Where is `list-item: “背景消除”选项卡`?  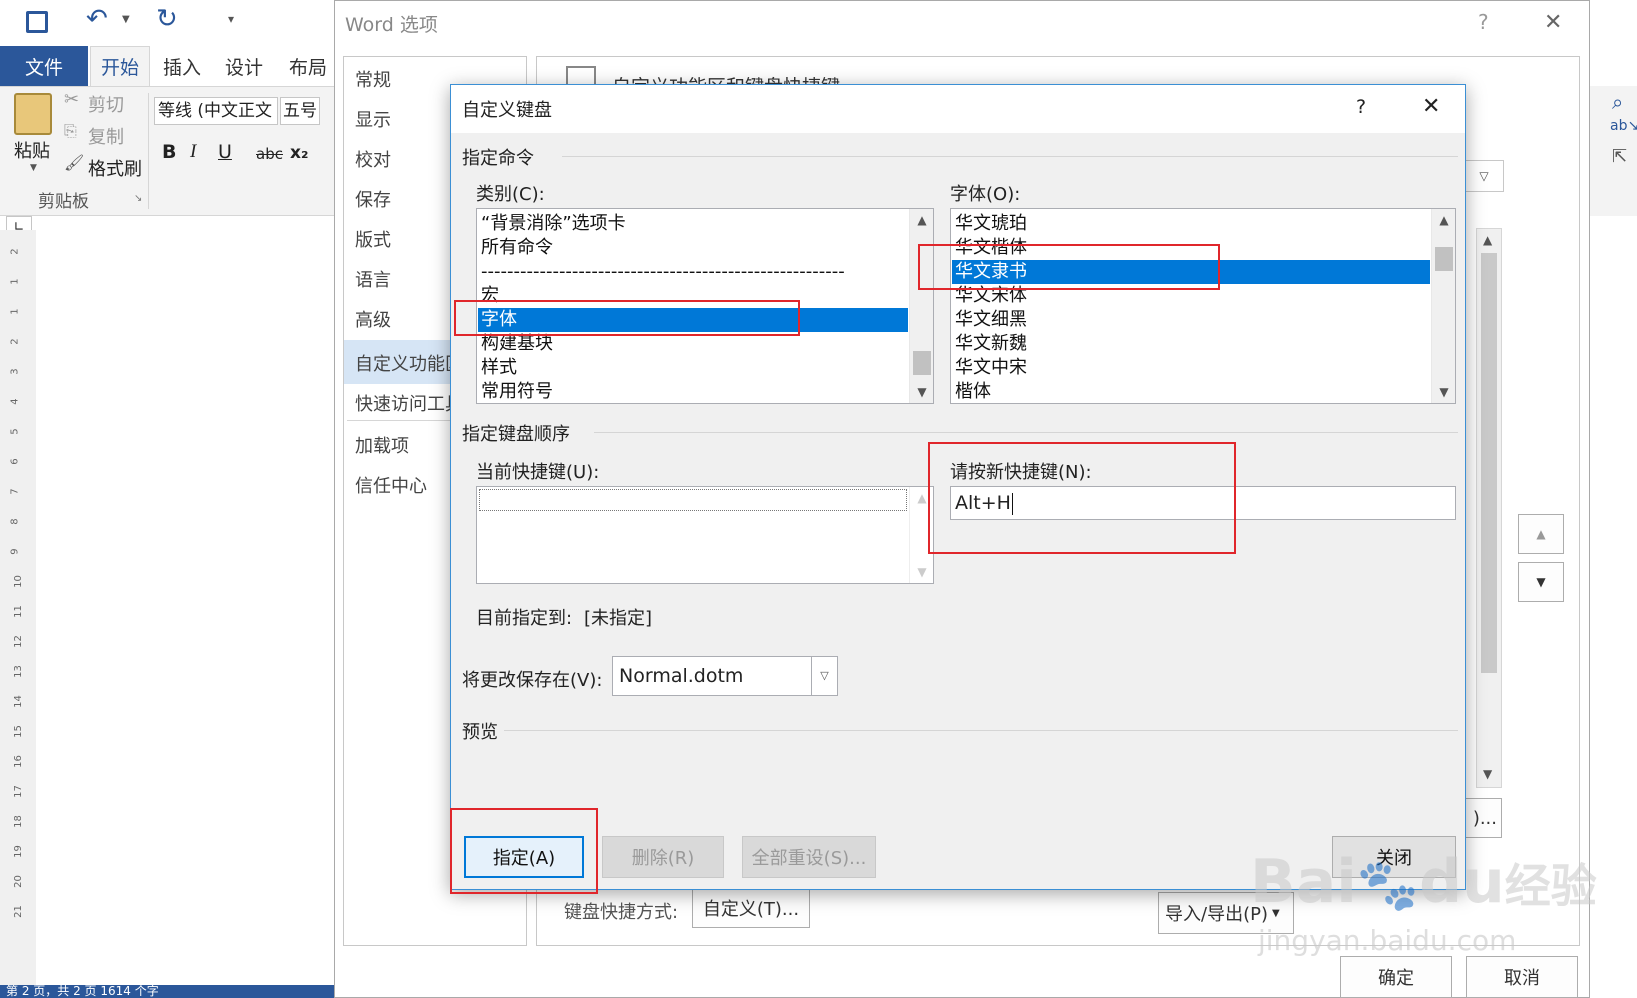 list-item: “背景消除”选项卡 is located at coordinates (553, 224).